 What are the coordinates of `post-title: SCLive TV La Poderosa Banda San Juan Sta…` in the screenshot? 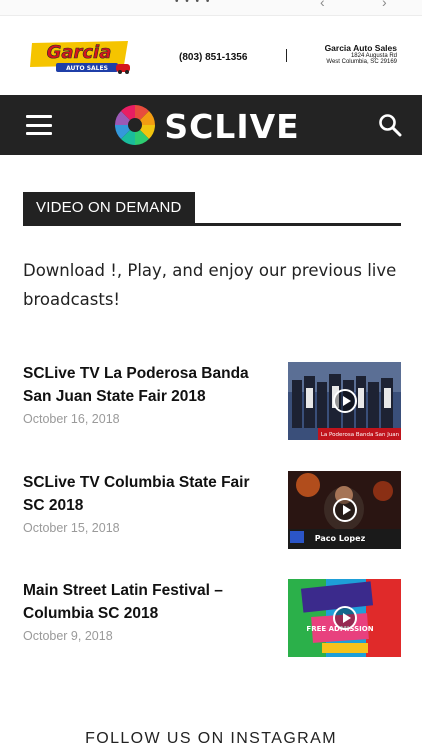 It's located at (148, 385).